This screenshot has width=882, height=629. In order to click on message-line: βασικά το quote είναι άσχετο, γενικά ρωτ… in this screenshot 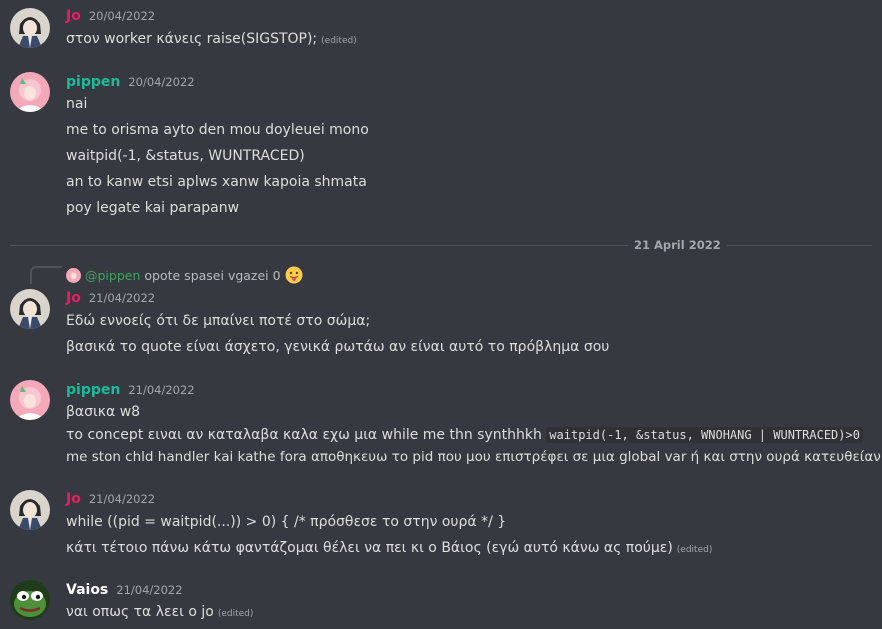, I will do `click(338, 347)`.